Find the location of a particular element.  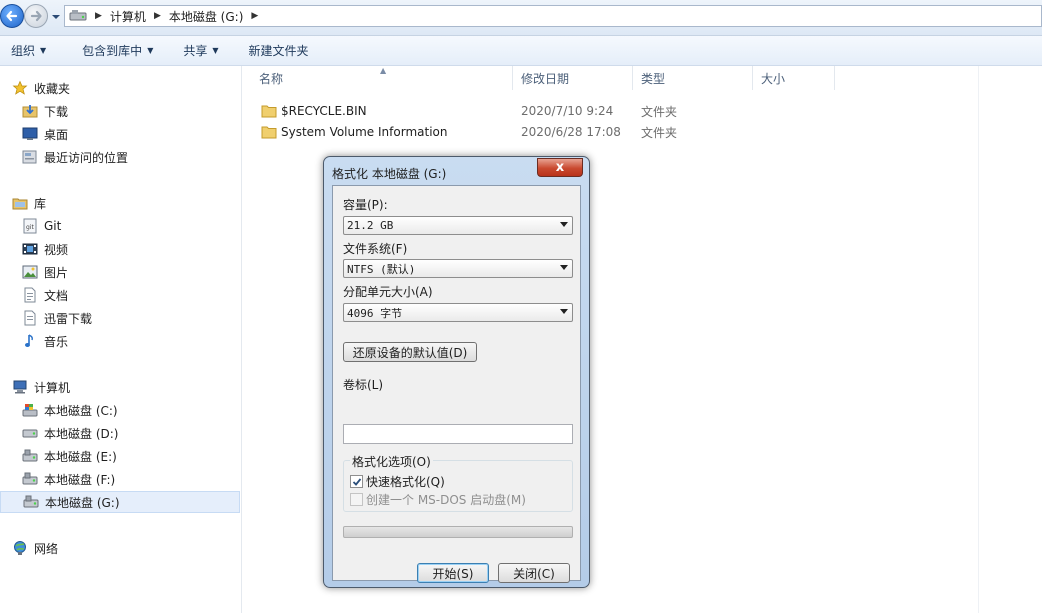

computer-icon is located at coordinates (20, 387).